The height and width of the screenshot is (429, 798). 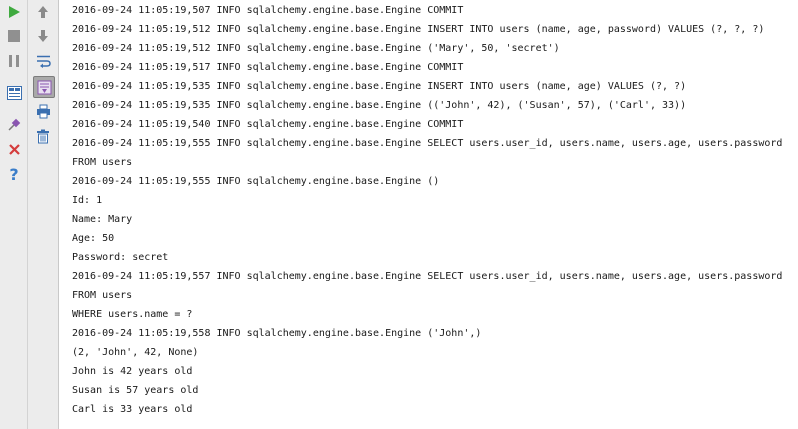 I want to click on soft-wrap-button, so click(x=43, y=61).